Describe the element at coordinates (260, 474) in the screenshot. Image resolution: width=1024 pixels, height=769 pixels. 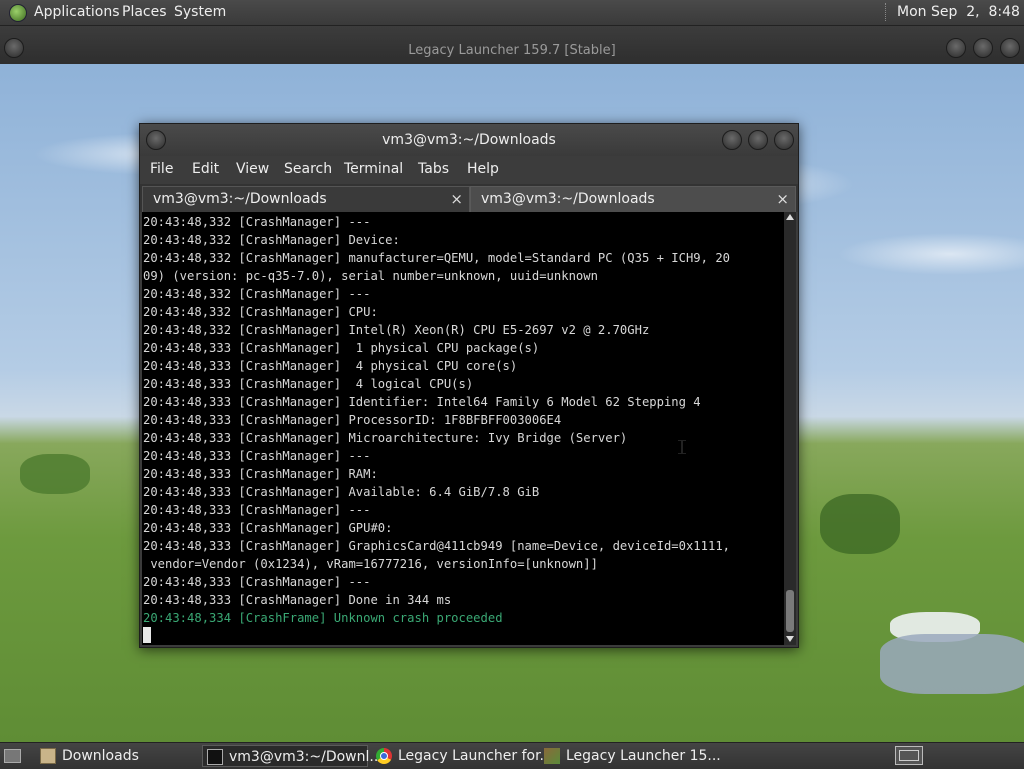
I see `output-line: 20:43:48,333 [CrashManager] RAM:` at that location.